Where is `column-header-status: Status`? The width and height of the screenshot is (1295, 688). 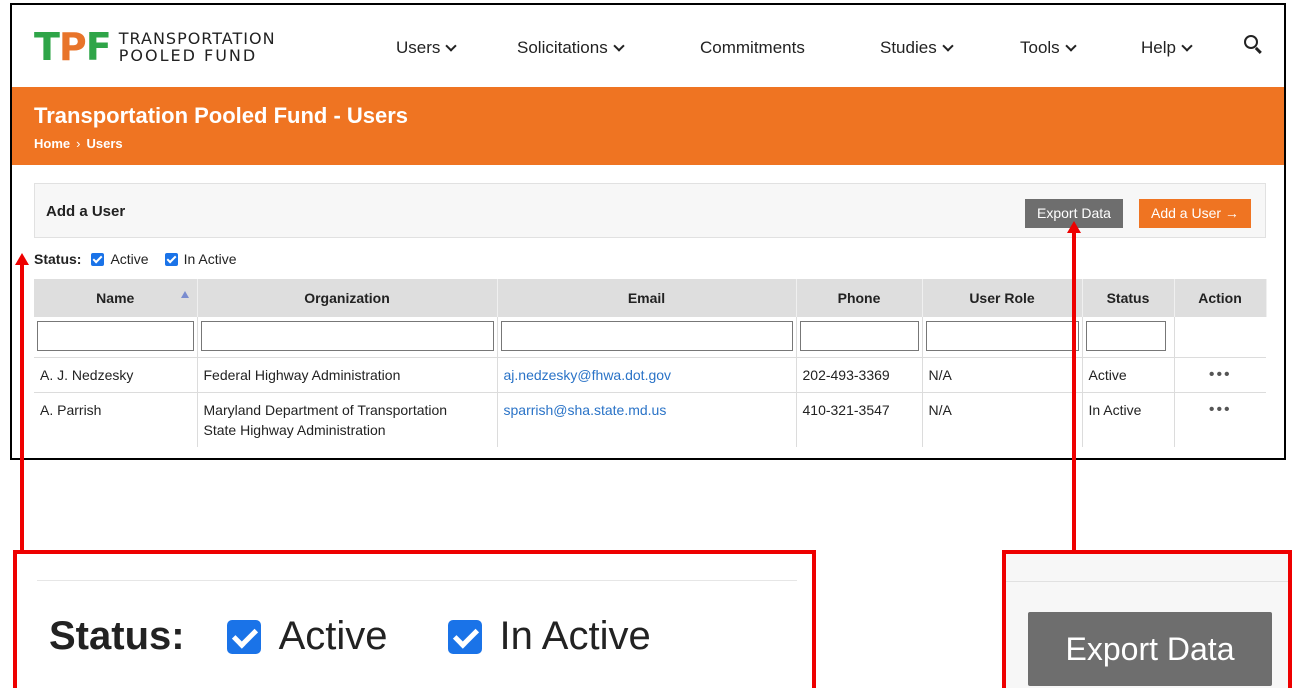
column-header-status: Status is located at coordinates (1128, 298).